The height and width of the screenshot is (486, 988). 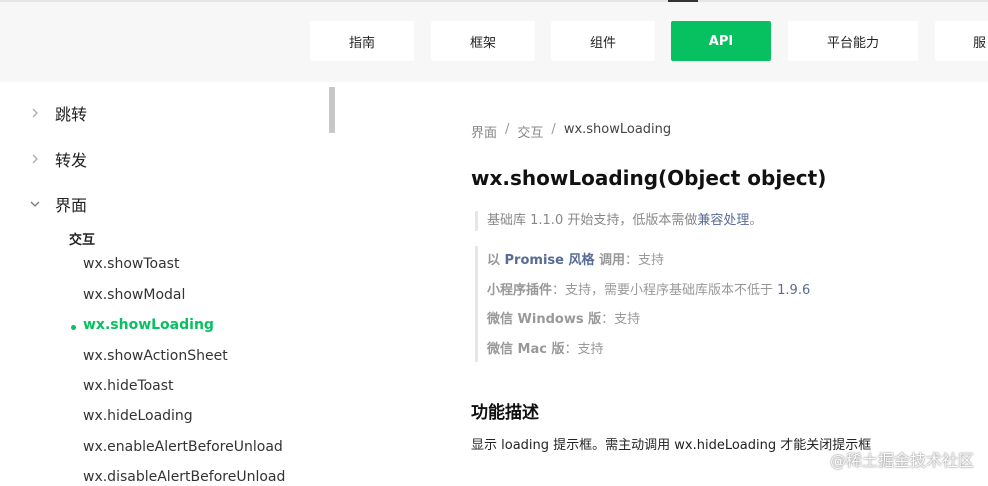 What do you see at coordinates (494, 1) in the screenshot?
I see `top-edge-divider` at bounding box center [494, 1].